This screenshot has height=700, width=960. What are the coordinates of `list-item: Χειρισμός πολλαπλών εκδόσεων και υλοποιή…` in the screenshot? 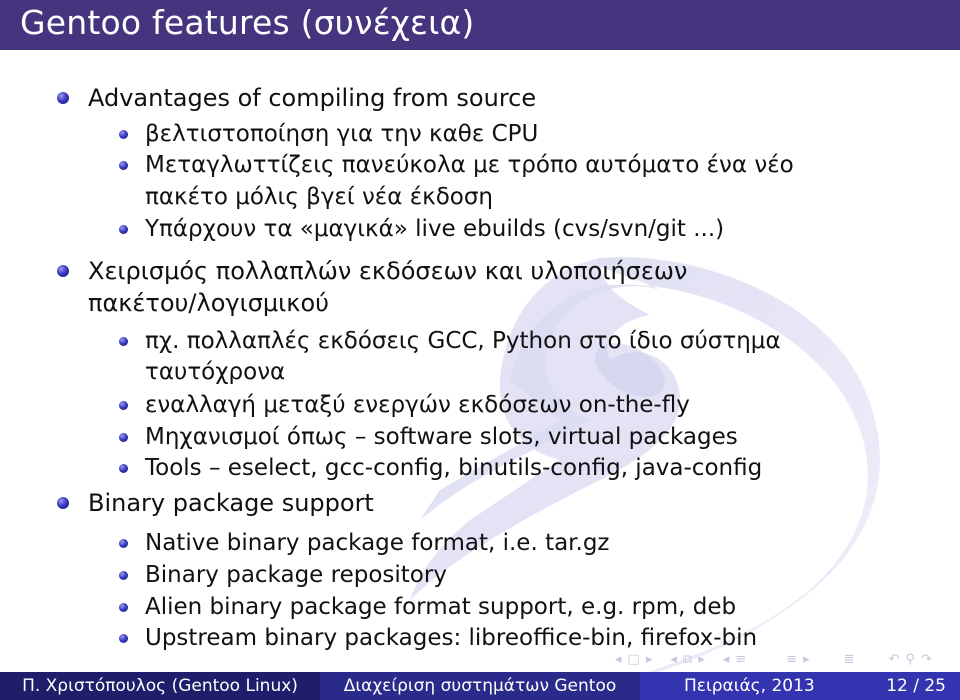 It's located at (388, 271).